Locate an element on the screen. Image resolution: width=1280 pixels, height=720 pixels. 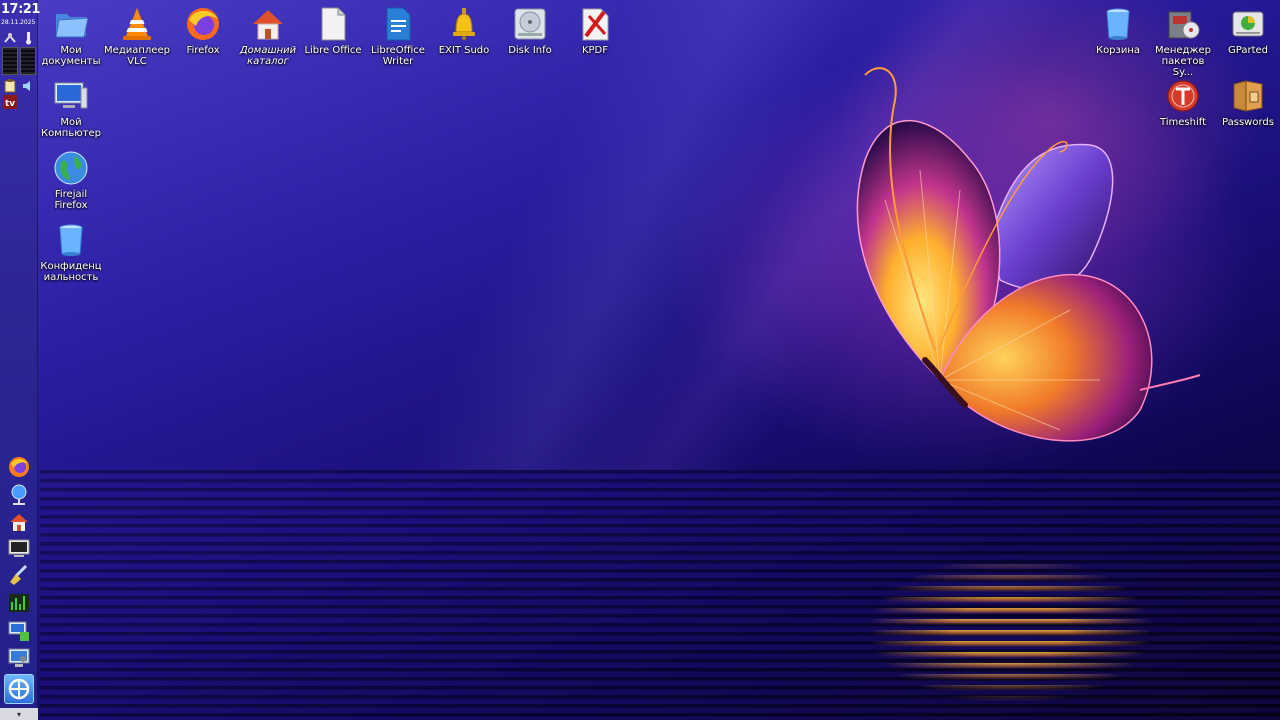
desktop-icon-kpdf: KPDF is located at coordinates (595, 31).